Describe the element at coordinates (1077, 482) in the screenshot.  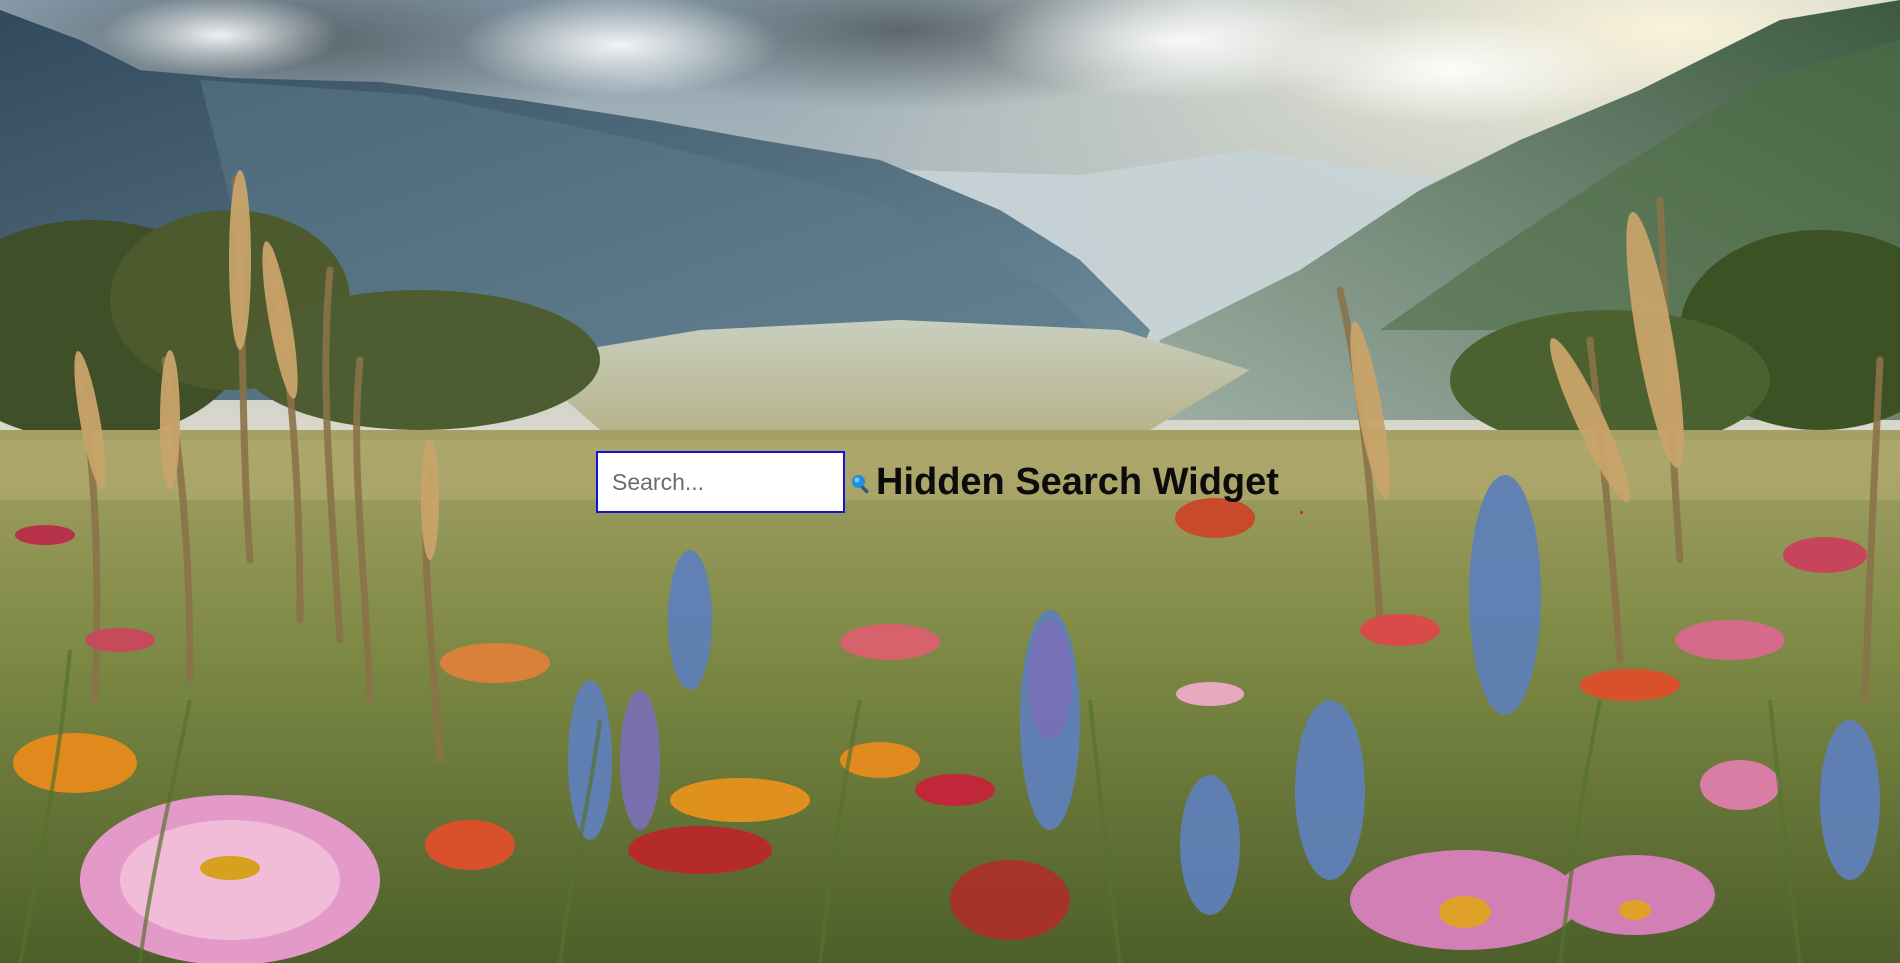
I see `widget-title: Hidden Search Widget` at that location.